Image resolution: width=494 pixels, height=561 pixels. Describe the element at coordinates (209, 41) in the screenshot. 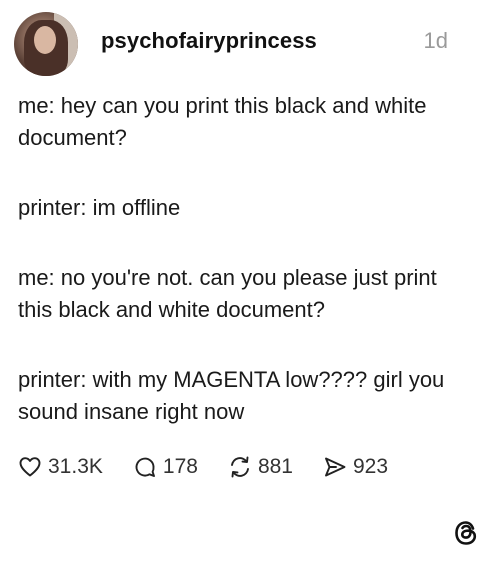

I see `username: psychofairyprincess` at that location.